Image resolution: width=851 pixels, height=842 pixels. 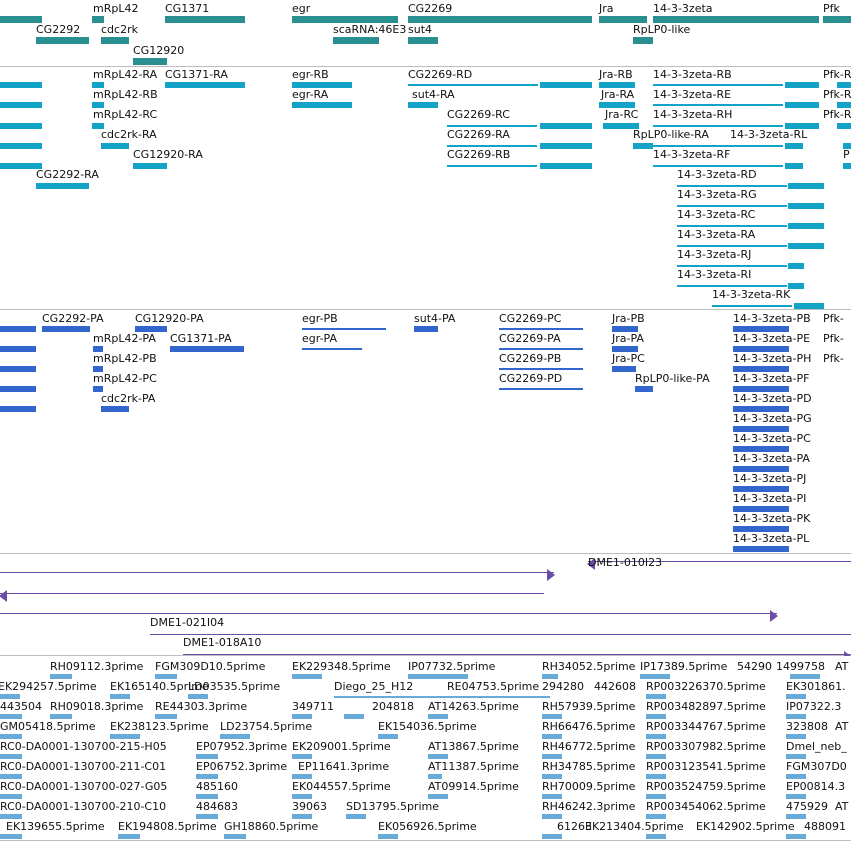 What do you see at coordinates (96, 706) in the screenshot?
I see `est-label: RH09018.3prime` at bounding box center [96, 706].